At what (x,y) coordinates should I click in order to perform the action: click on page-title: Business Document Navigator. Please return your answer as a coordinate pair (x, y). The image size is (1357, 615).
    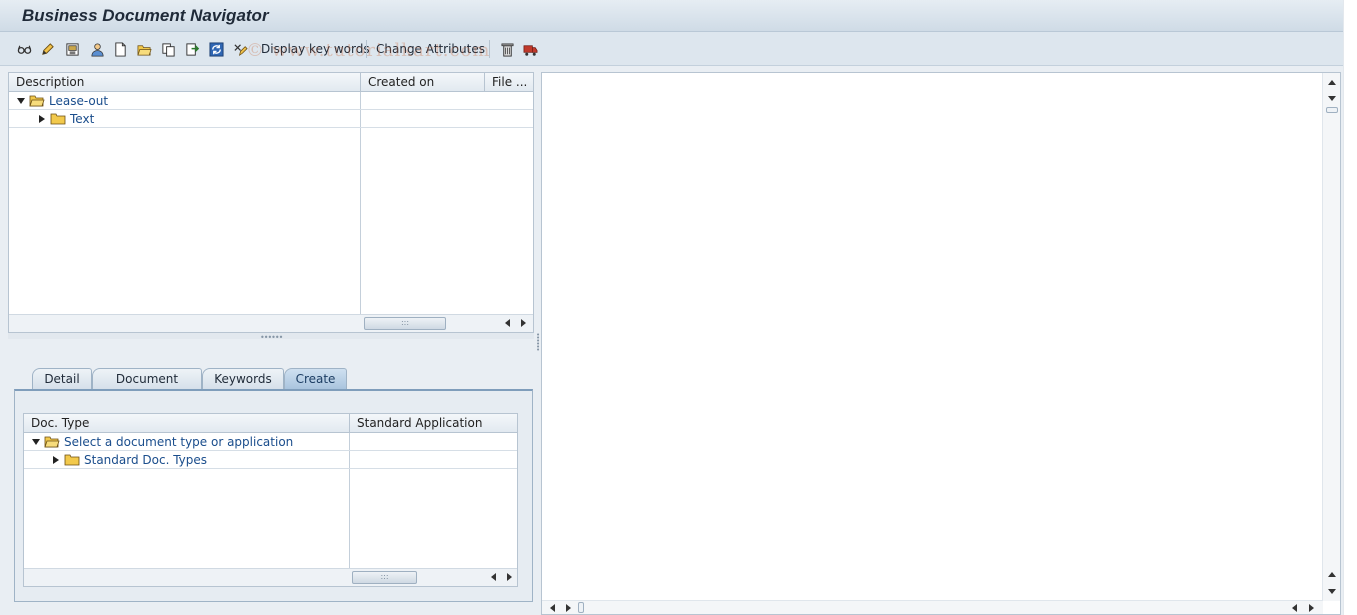
    Looking at the image, I should click on (145, 15).